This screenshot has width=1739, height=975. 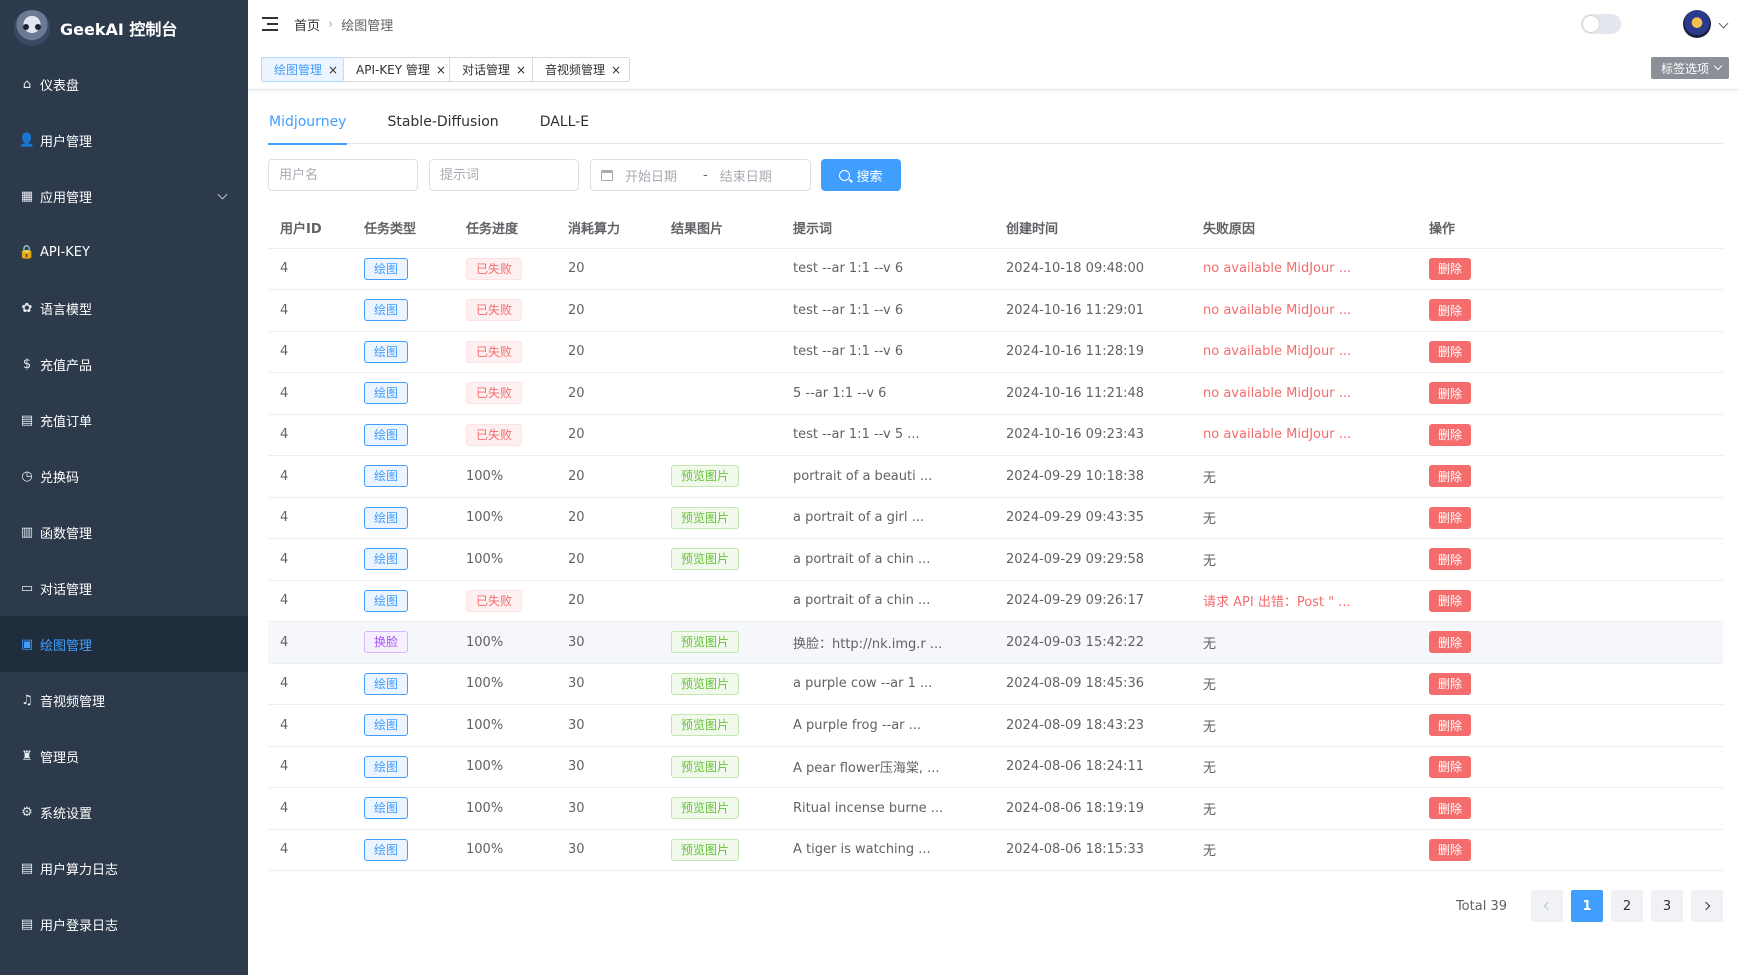 What do you see at coordinates (124, 868) in the screenshot?
I see `sidebar-item: ▤ 用户算力日志` at bounding box center [124, 868].